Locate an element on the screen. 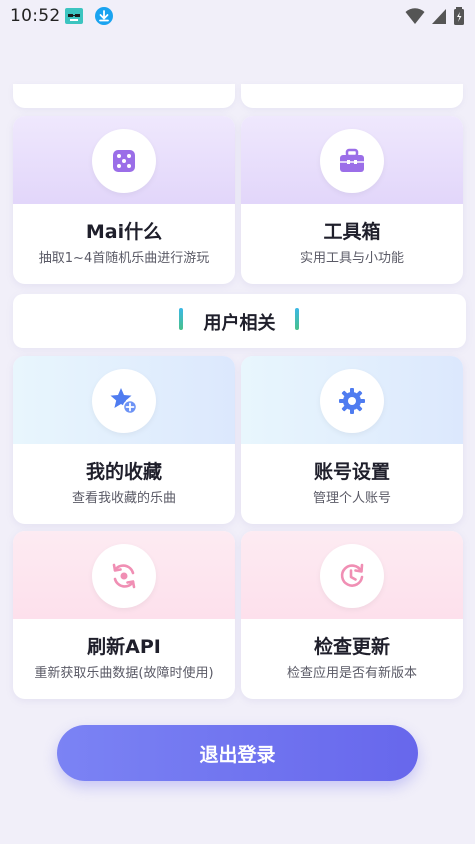  section-accent-bar is located at coordinates (297, 319).